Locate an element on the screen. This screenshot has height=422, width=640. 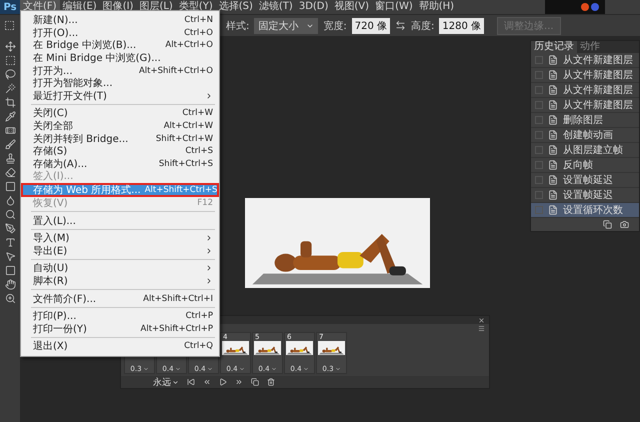
hand-icon is located at coordinates (10, 284).